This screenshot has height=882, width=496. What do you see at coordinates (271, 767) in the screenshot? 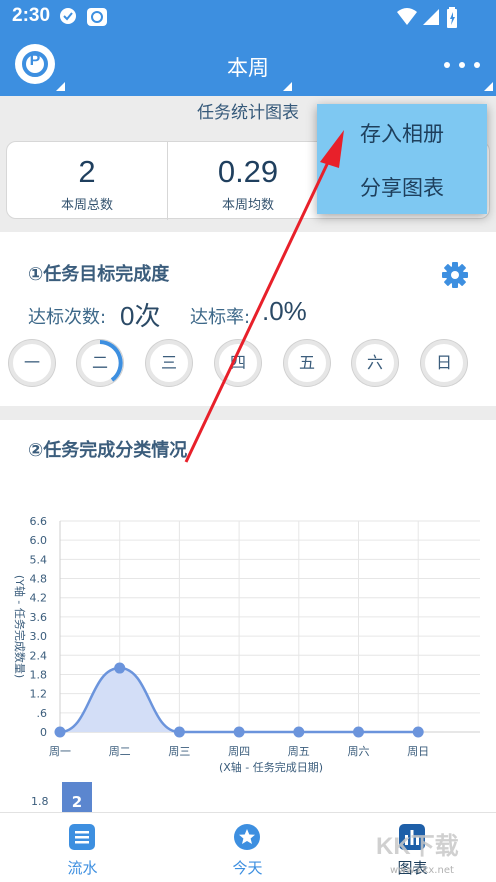
I see `x-axis-title: (X轴 - 任务完成日期)` at bounding box center [271, 767].